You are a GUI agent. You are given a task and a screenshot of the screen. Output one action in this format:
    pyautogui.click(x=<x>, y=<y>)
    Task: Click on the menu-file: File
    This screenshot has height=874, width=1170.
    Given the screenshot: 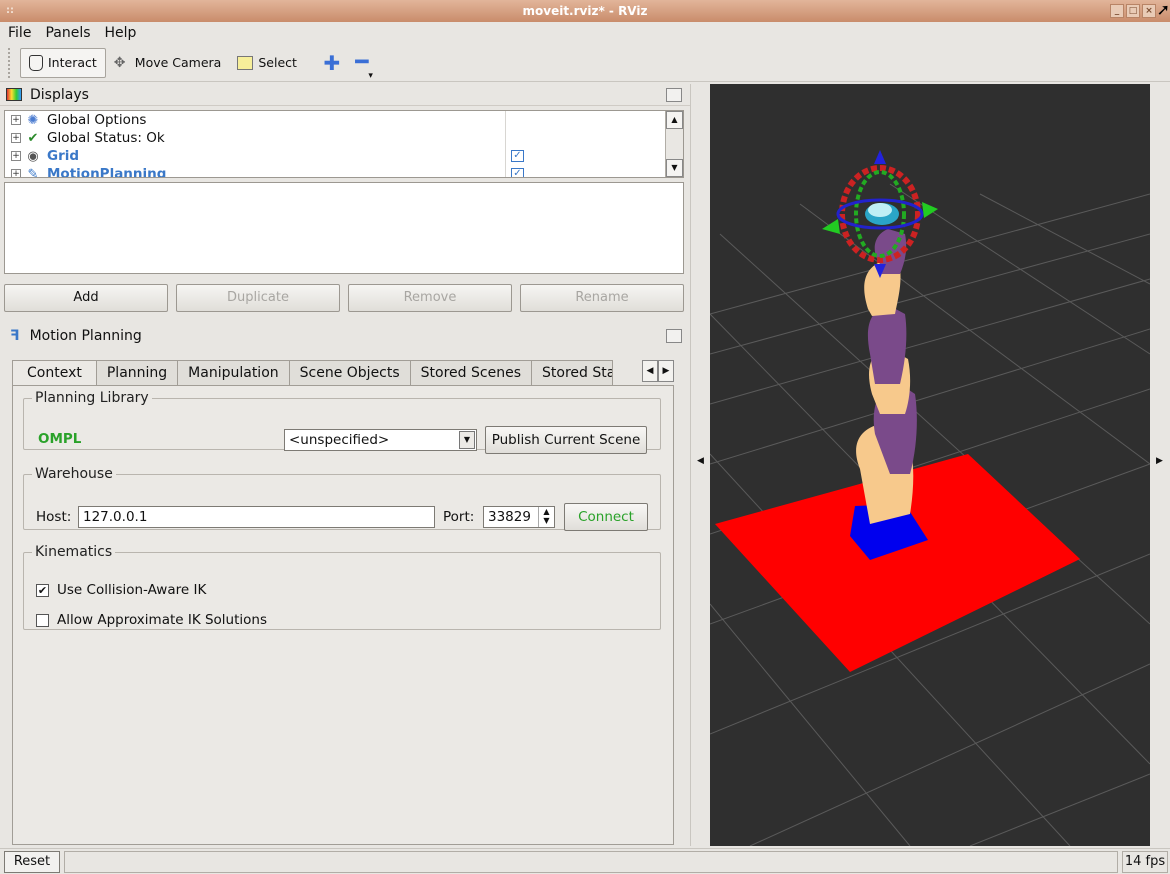 What is the action you would take?
    pyautogui.click(x=19, y=33)
    